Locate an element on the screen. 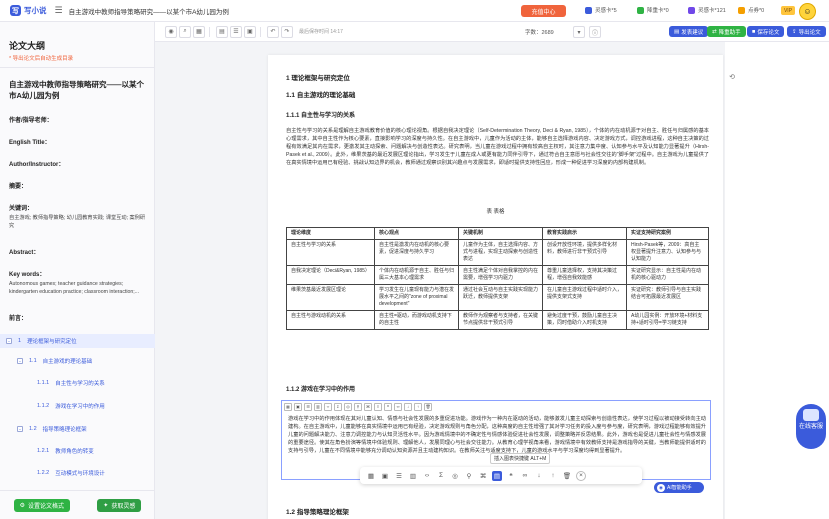  field-instructor-label: Author/Instructor： is located at coordinates (36, 163).